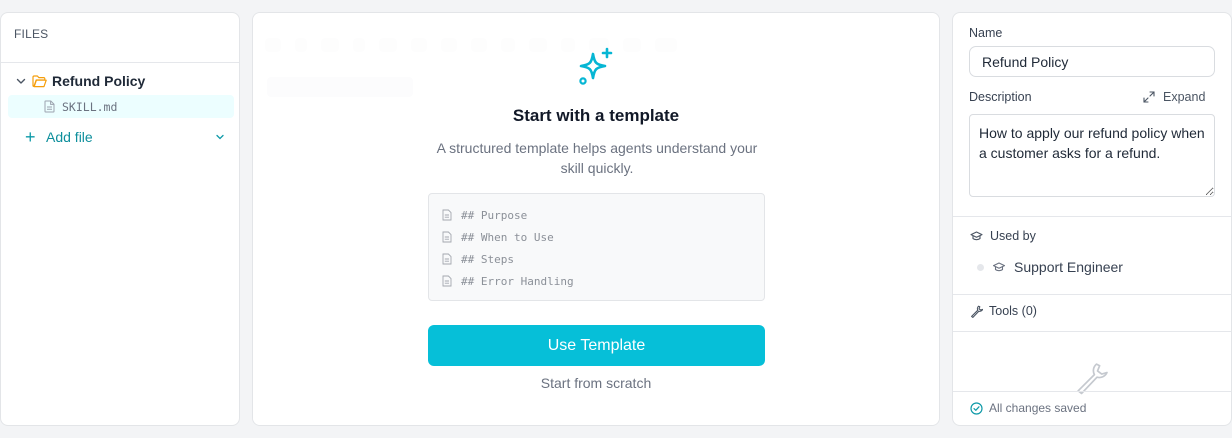 The image size is (1232, 438). Describe the element at coordinates (507, 237) in the screenshot. I see `template-line-text: ## When to Use` at that location.